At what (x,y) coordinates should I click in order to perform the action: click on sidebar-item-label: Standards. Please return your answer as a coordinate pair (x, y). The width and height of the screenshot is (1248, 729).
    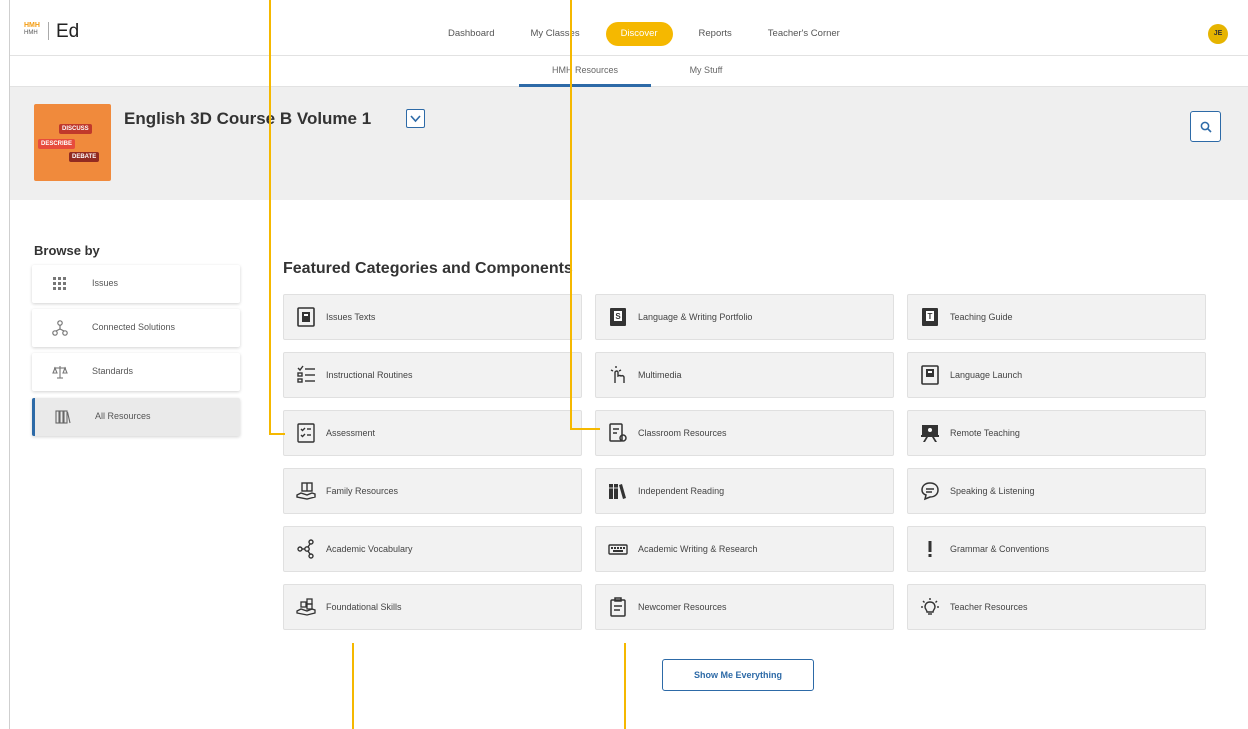
    Looking at the image, I should click on (113, 371).